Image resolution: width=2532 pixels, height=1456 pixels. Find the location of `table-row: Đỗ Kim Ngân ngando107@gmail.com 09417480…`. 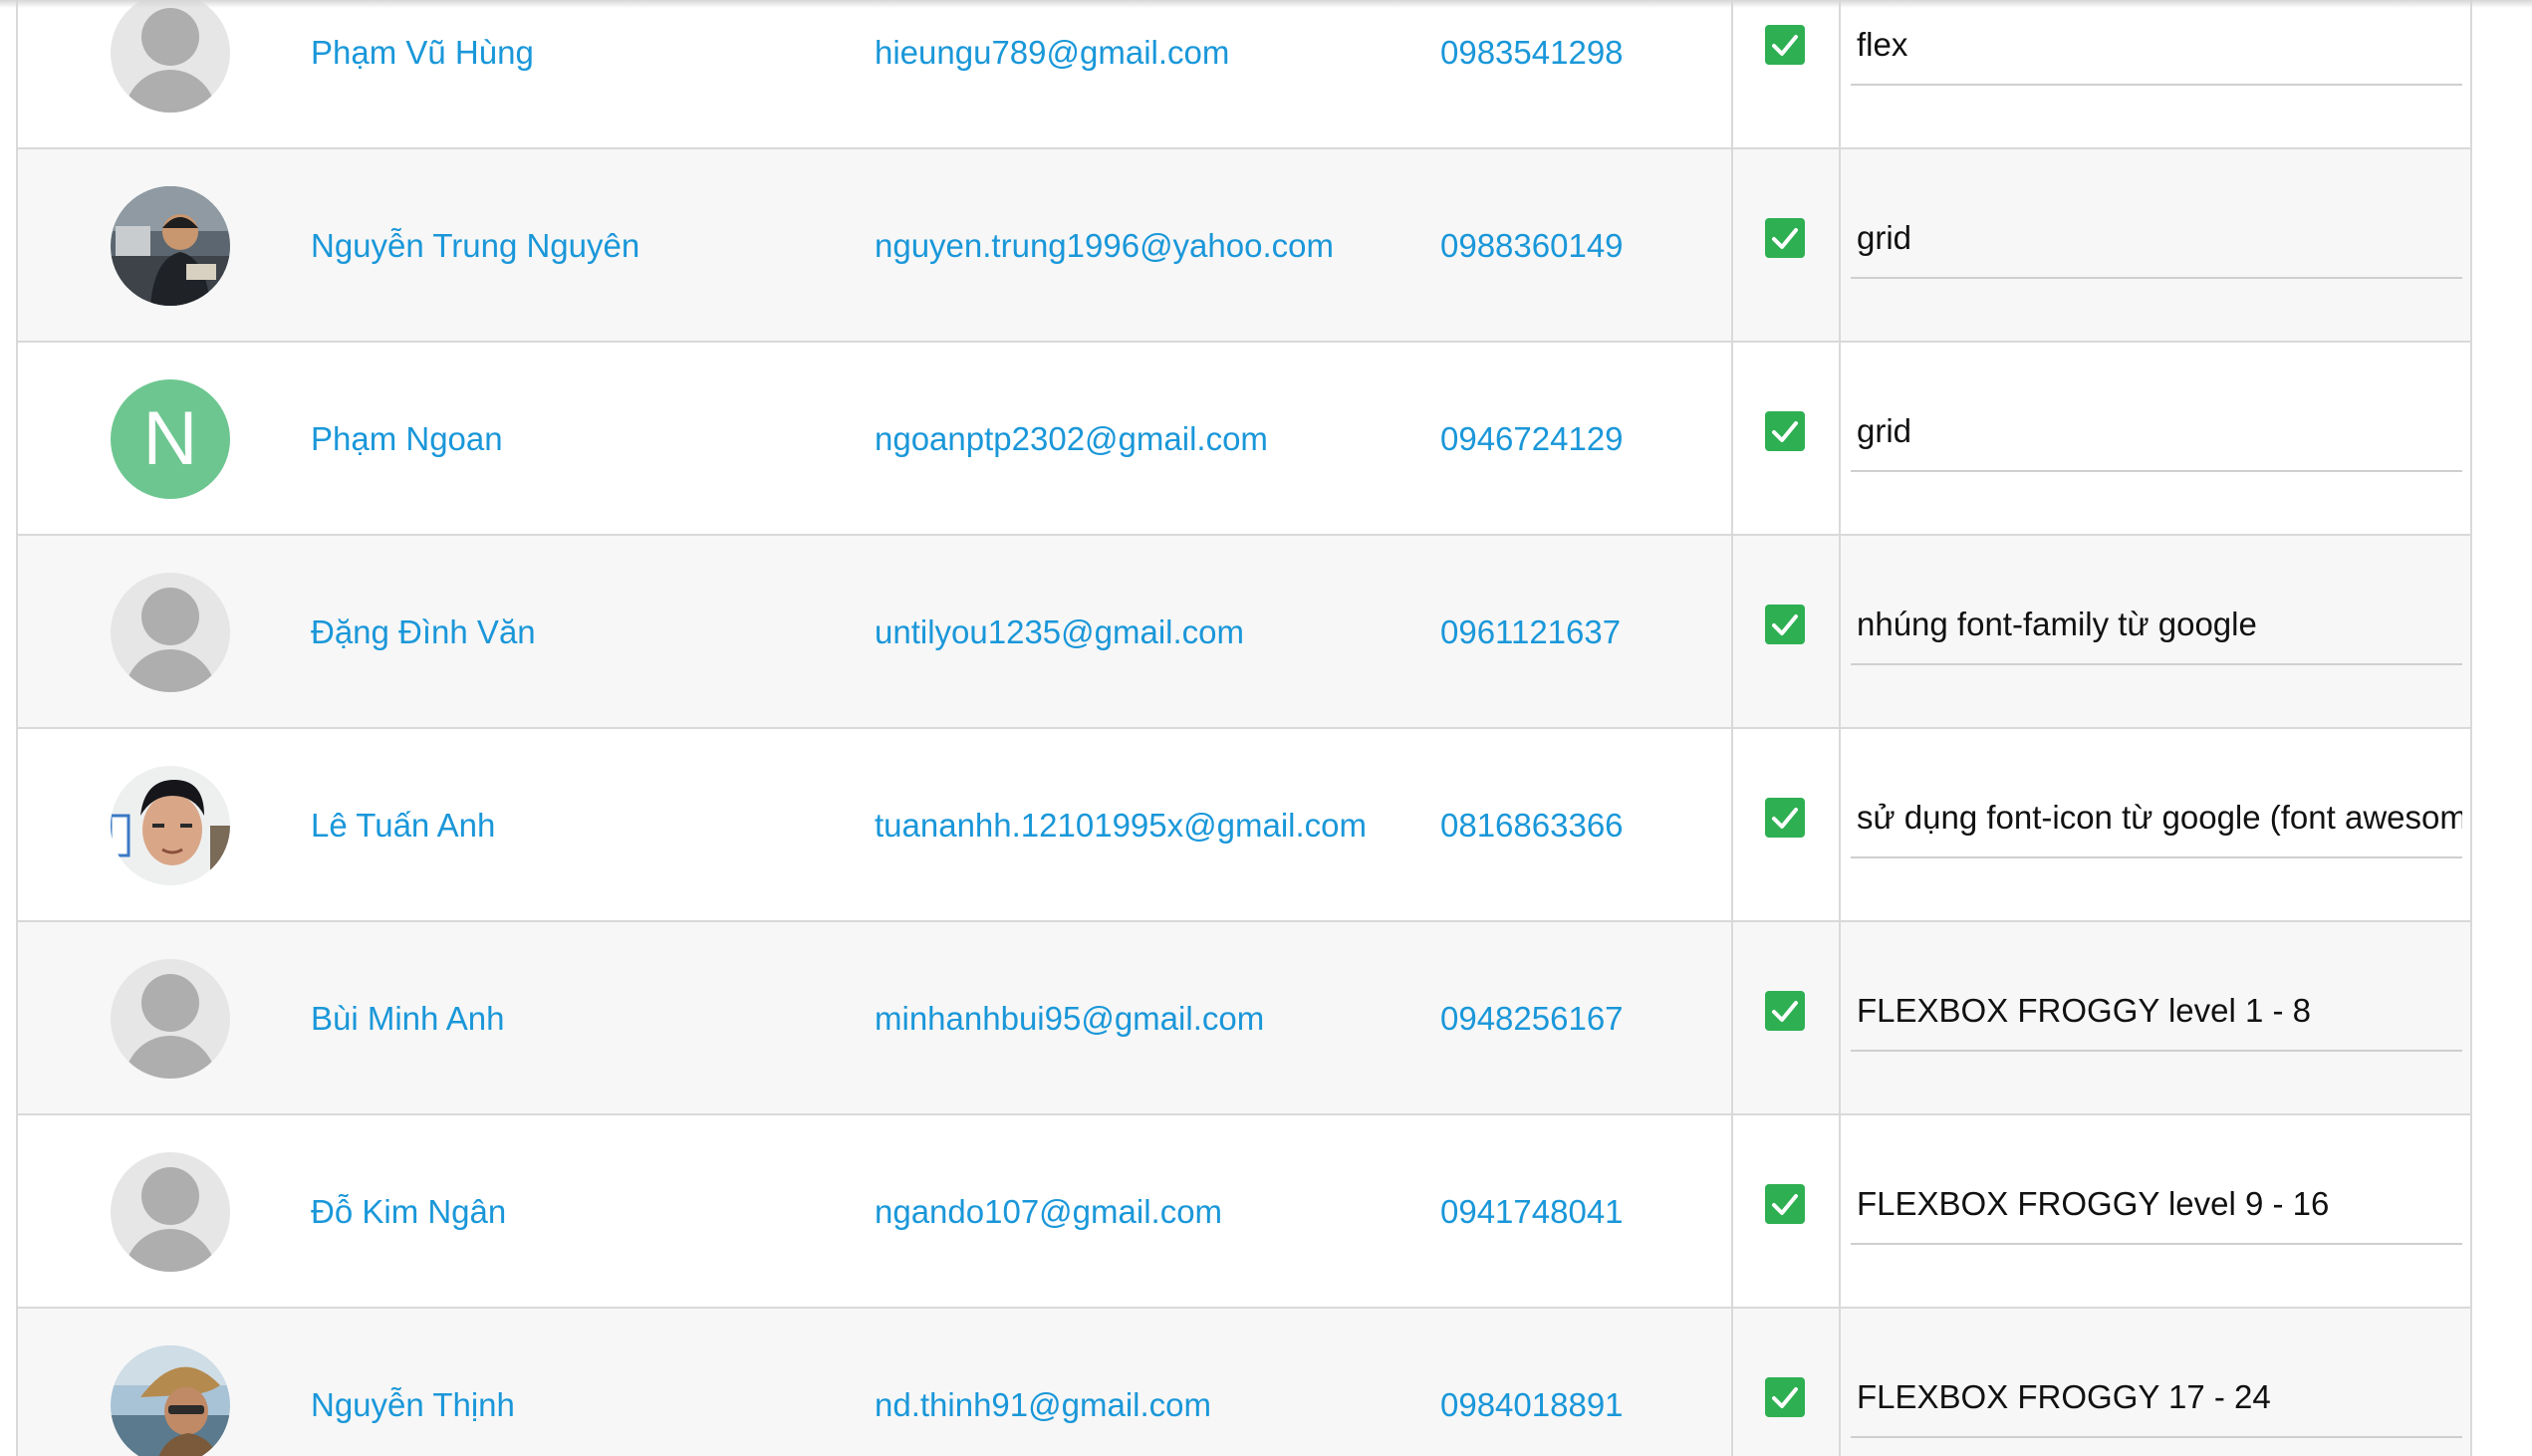

table-row: Đỗ Kim Ngân ngando107@gmail.com 09417480… is located at coordinates (1244, 1212).